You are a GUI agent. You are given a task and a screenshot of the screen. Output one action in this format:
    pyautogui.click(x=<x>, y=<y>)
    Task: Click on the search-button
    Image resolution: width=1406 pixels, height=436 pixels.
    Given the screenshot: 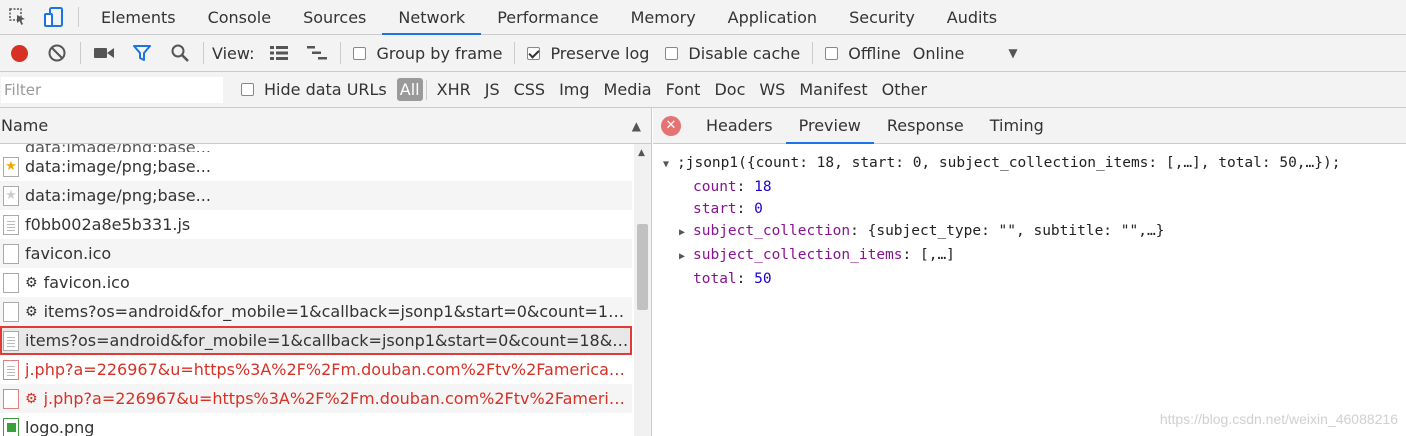 What is the action you would take?
    pyautogui.click(x=180, y=53)
    